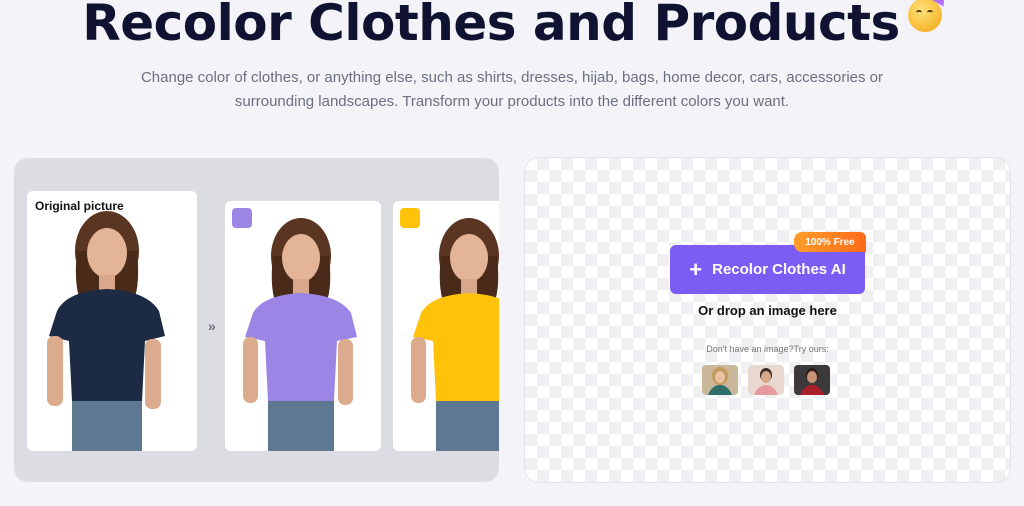 The height and width of the screenshot is (506, 1024). What do you see at coordinates (779, 269) in the screenshot?
I see `upload-button-label: Recolor Clothes AI` at bounding box center [779, 269].